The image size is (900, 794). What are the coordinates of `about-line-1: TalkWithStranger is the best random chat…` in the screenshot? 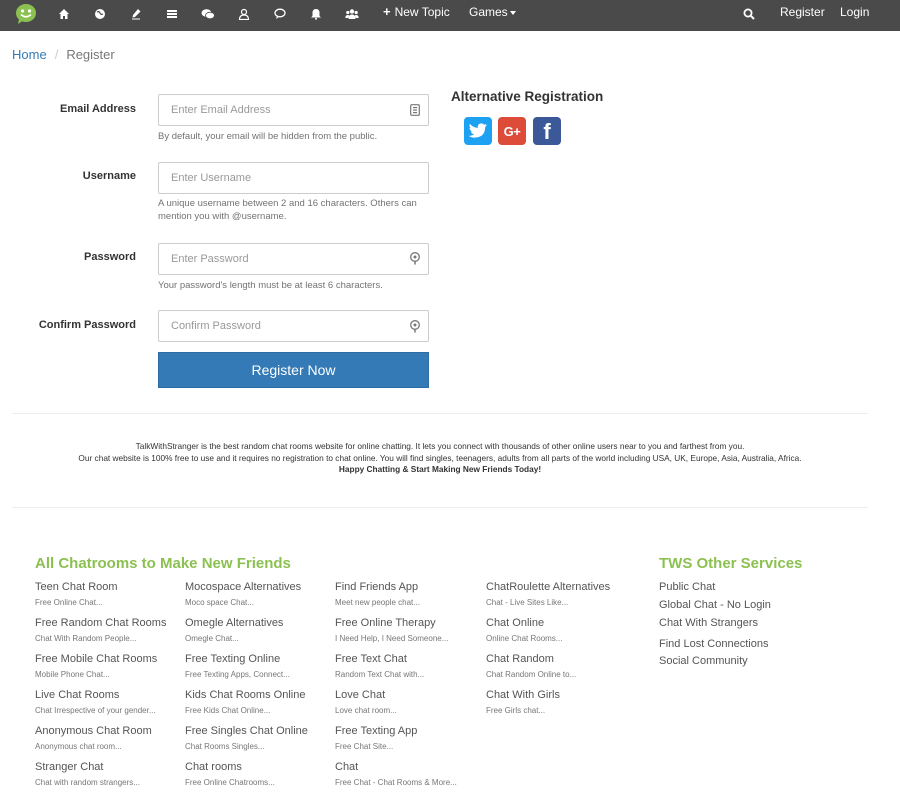 It's located at (440, 446).